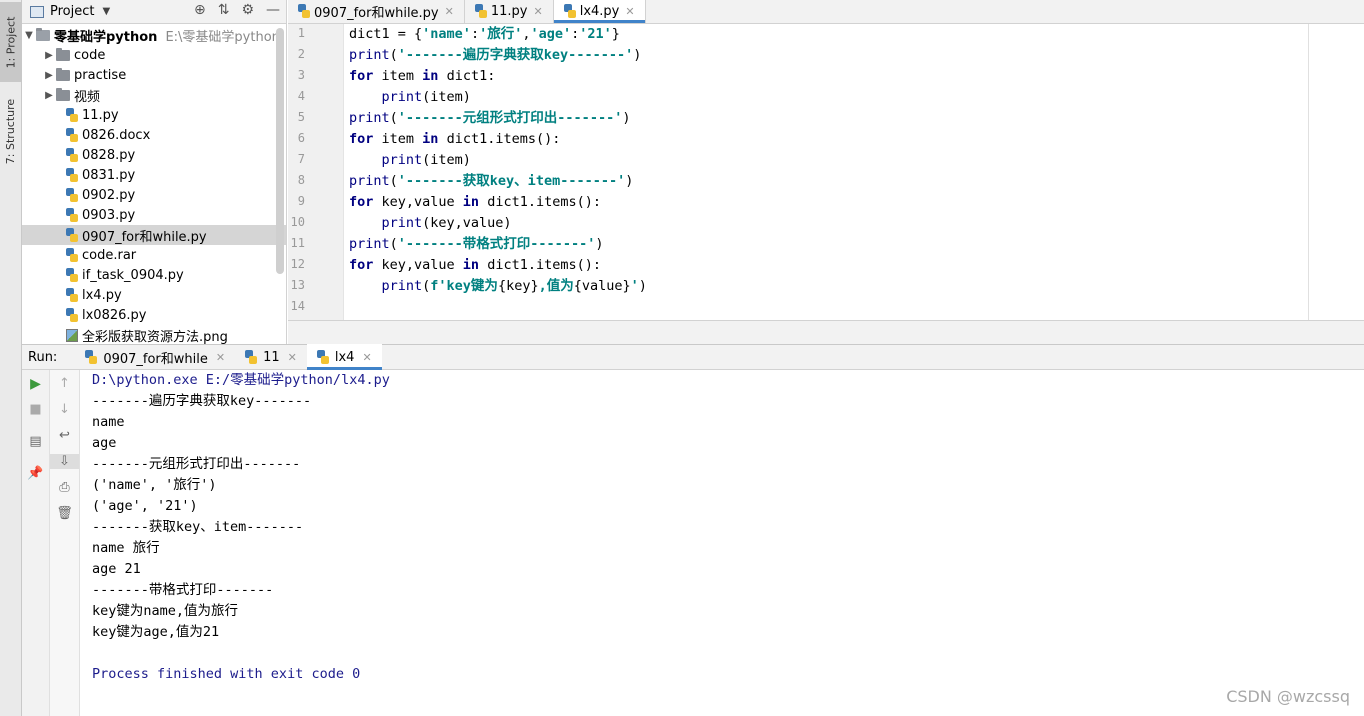  What do you see at coordinates (154, 315) in the screenshot?
I see `tree-file: lx0826.py` at bounding box center [154, 315].